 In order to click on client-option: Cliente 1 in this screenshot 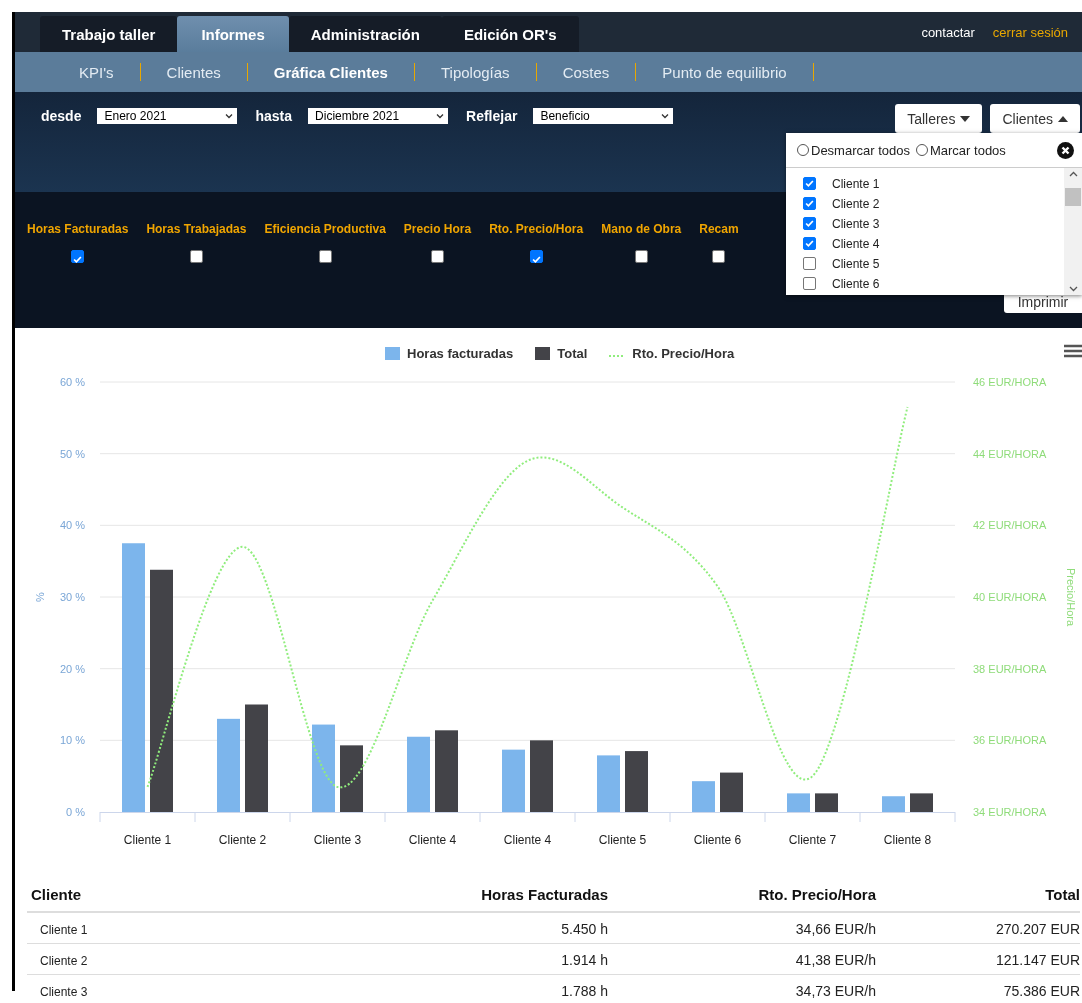, I will do `click(856, 183)`.